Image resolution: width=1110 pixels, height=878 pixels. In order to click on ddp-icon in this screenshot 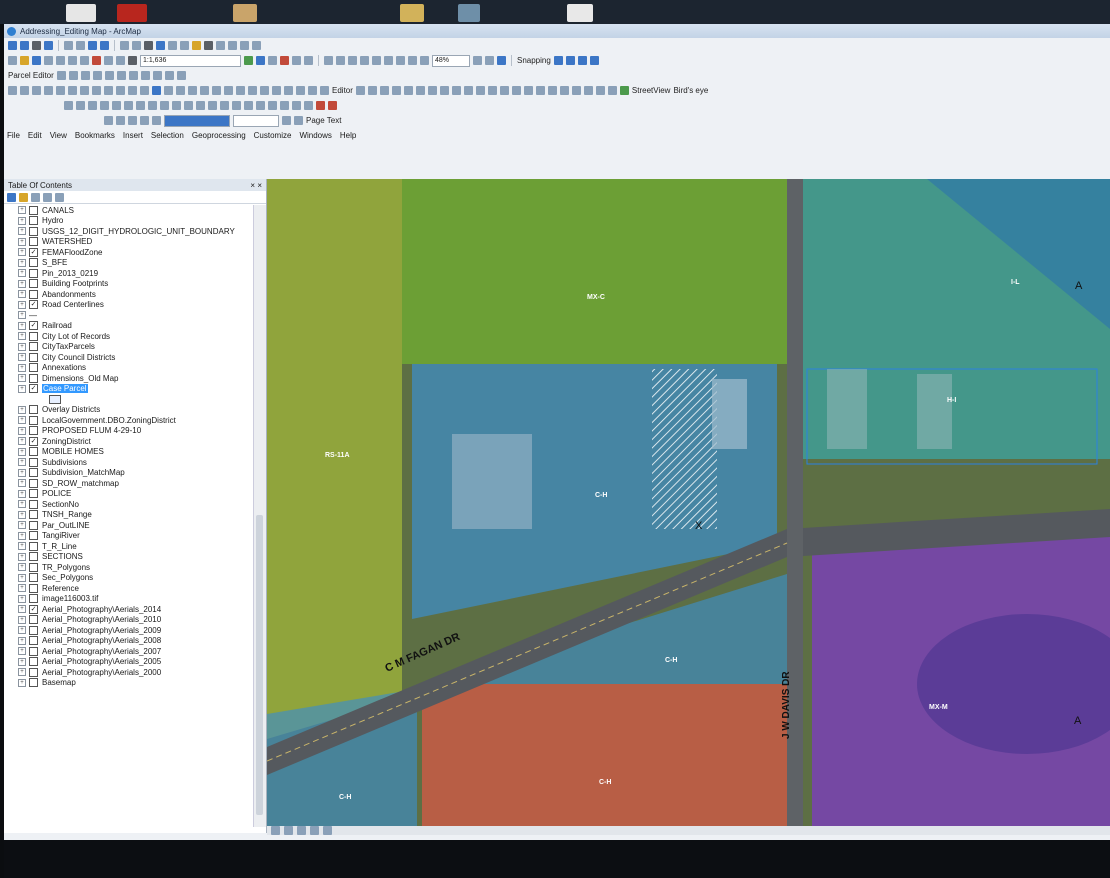, I will do `click(108, 120)`.